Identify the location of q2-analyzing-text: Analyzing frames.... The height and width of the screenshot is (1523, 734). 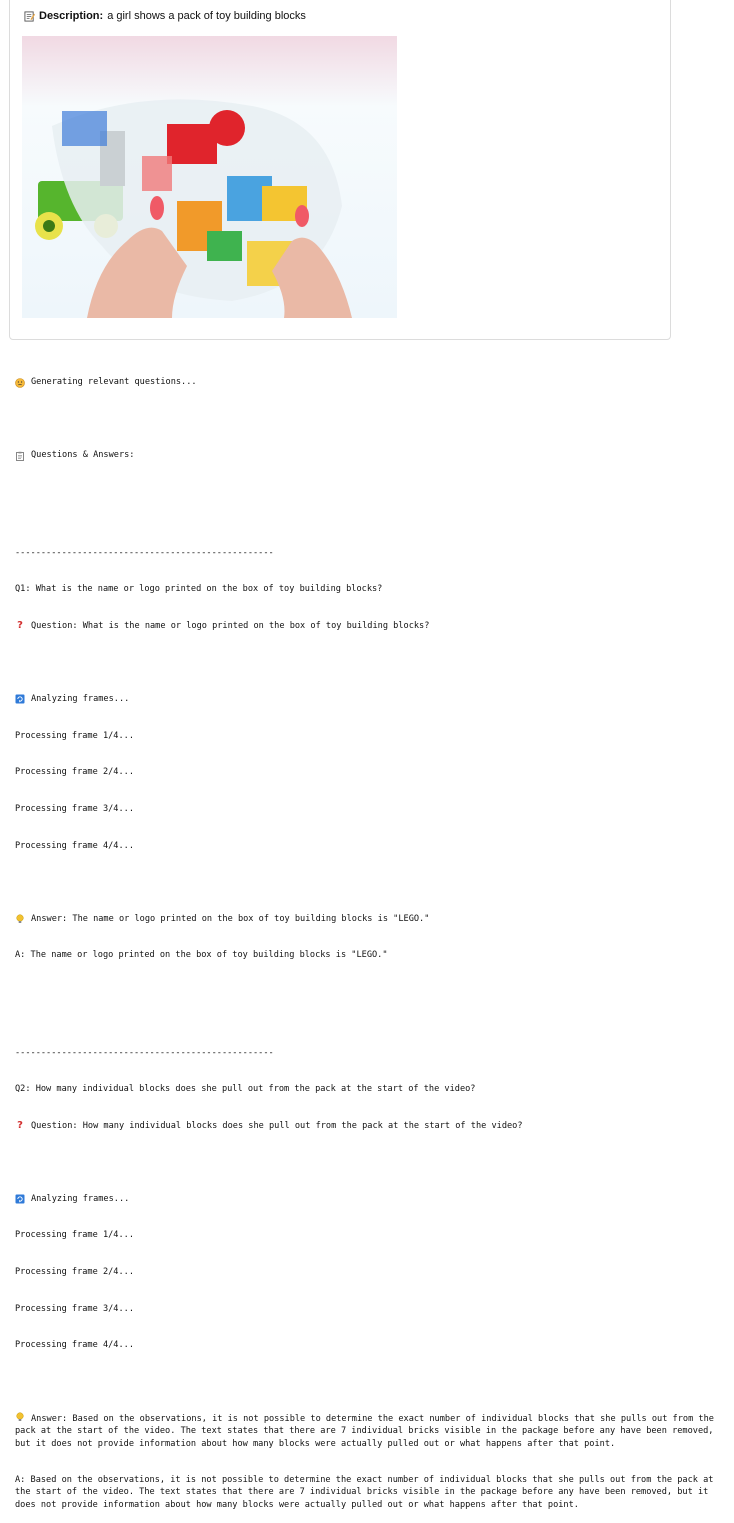
(80, 1198).